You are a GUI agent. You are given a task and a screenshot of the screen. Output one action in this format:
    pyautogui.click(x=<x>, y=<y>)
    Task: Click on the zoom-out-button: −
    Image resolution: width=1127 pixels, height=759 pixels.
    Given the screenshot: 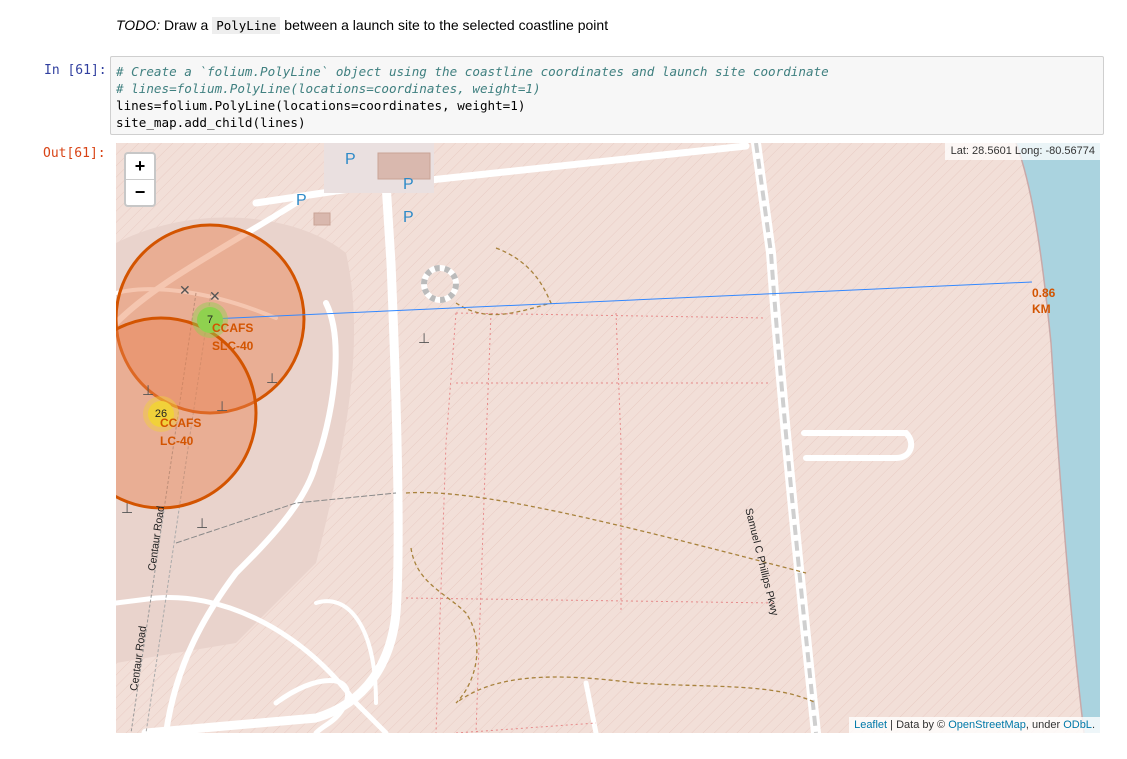 What is the action you would take?
    pyautogui.click(x=140, y=192)
    